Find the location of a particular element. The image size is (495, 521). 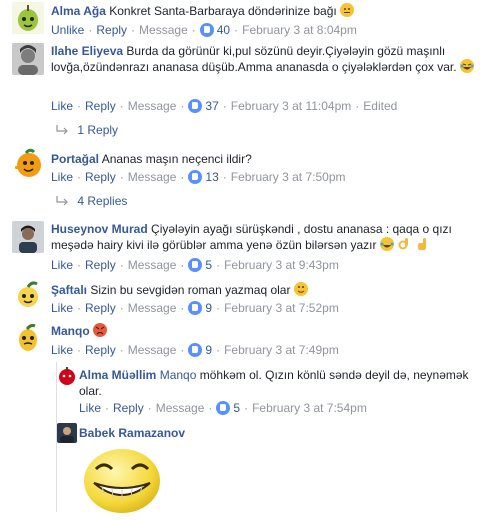

mention-link: Manqo is located at coordinates (178, 375).